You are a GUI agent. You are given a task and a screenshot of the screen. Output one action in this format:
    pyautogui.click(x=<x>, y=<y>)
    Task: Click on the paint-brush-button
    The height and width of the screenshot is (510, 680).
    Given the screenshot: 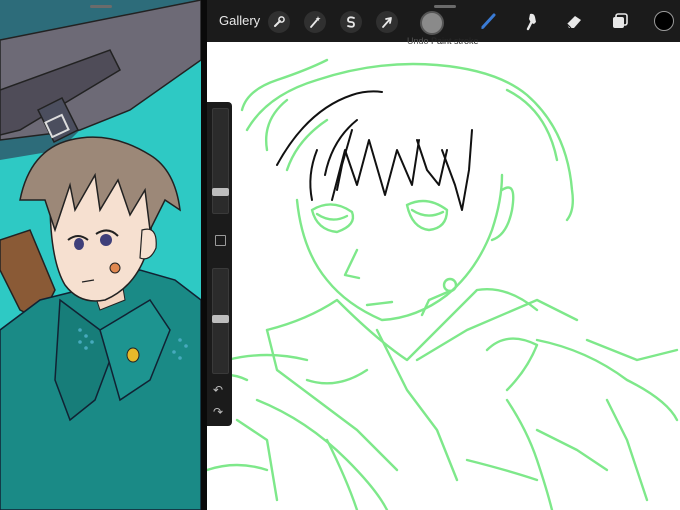 What is the action you would take?
    pyautogui.click(x=489, y=21)
    